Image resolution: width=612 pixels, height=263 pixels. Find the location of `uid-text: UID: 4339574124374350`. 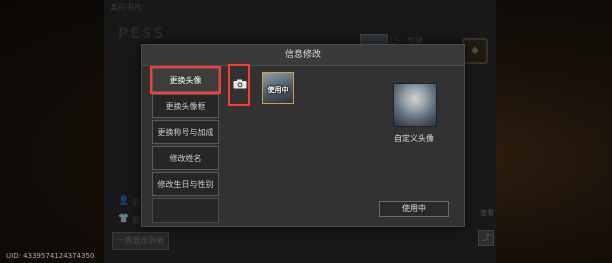

uid-text: UID: 4339574124374350 is located at coordinates (50, 256).